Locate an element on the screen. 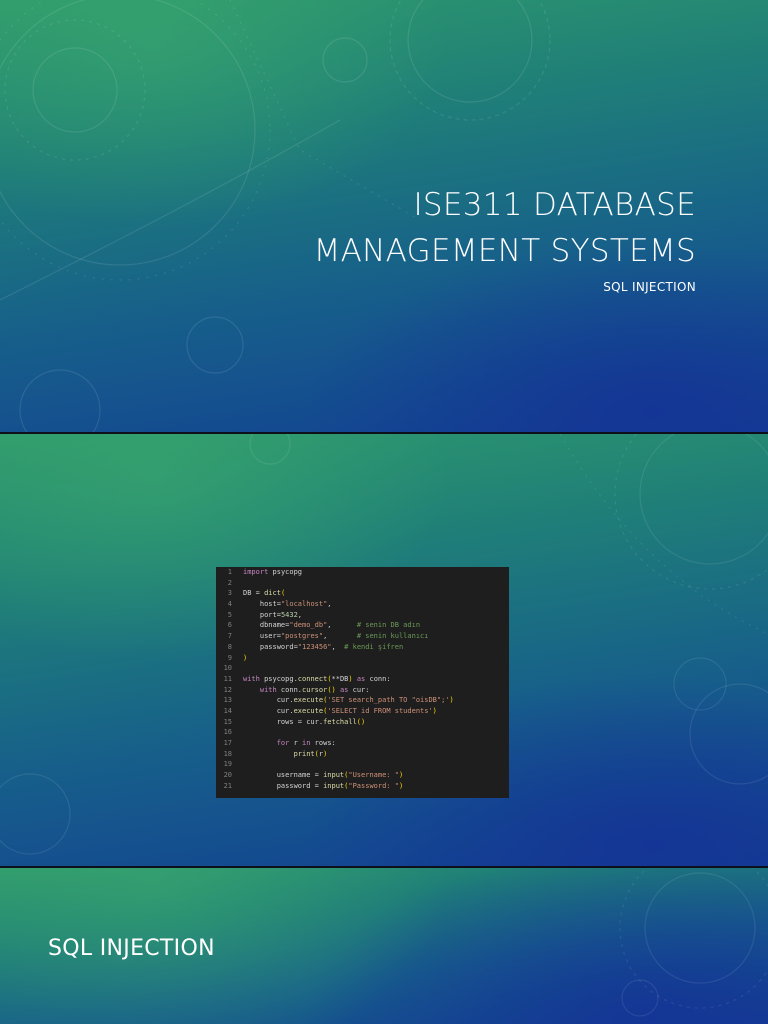  code-text: user="postgres", # senin kullanıcı is located at coordinates (336, 636).